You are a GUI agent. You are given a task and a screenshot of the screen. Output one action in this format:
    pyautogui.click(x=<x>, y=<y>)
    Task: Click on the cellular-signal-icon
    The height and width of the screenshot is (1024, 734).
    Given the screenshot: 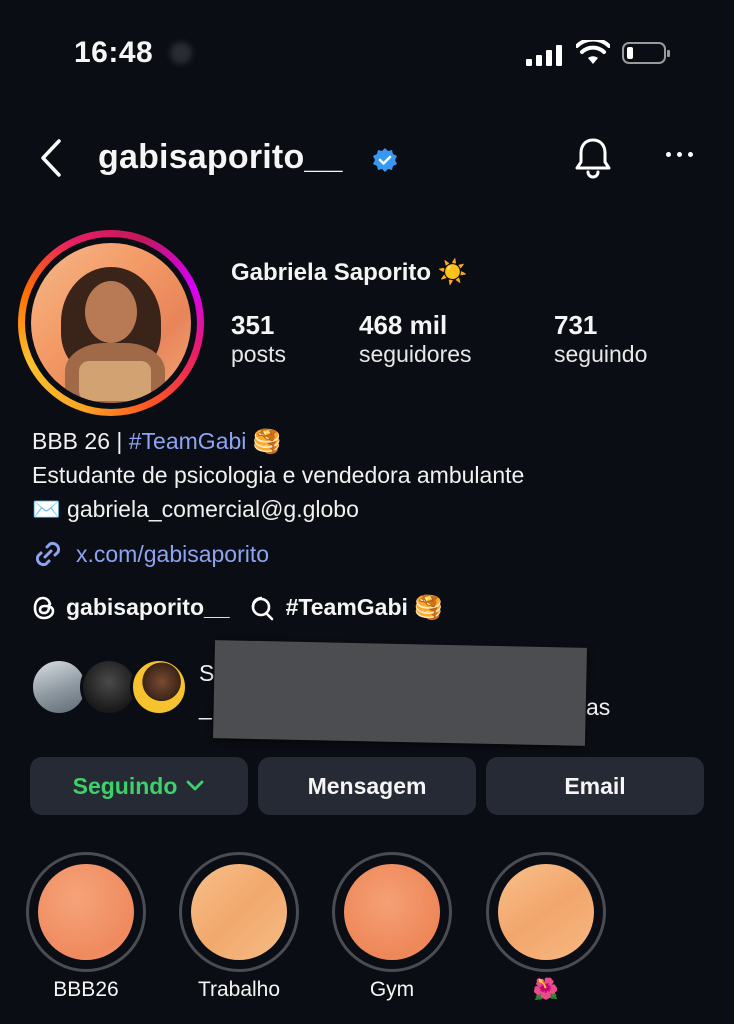 What is the action you would take?
    pyautogui.click(x=544, y=55)
    